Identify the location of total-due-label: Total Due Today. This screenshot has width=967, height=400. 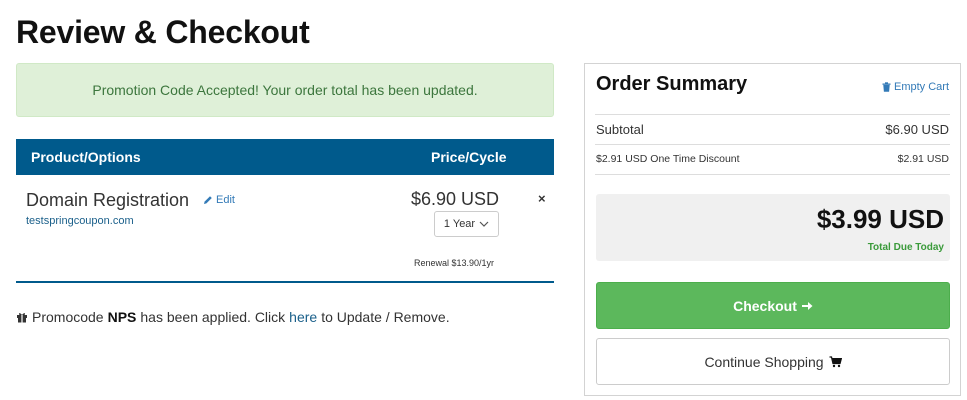
(905, 247).